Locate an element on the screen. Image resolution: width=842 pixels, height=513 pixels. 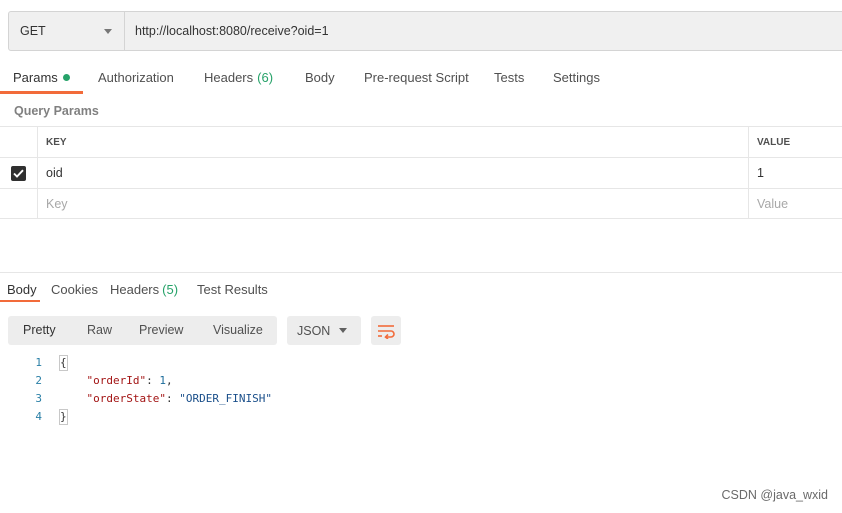
header-value: VALUE is located at coordinates (774, 142).